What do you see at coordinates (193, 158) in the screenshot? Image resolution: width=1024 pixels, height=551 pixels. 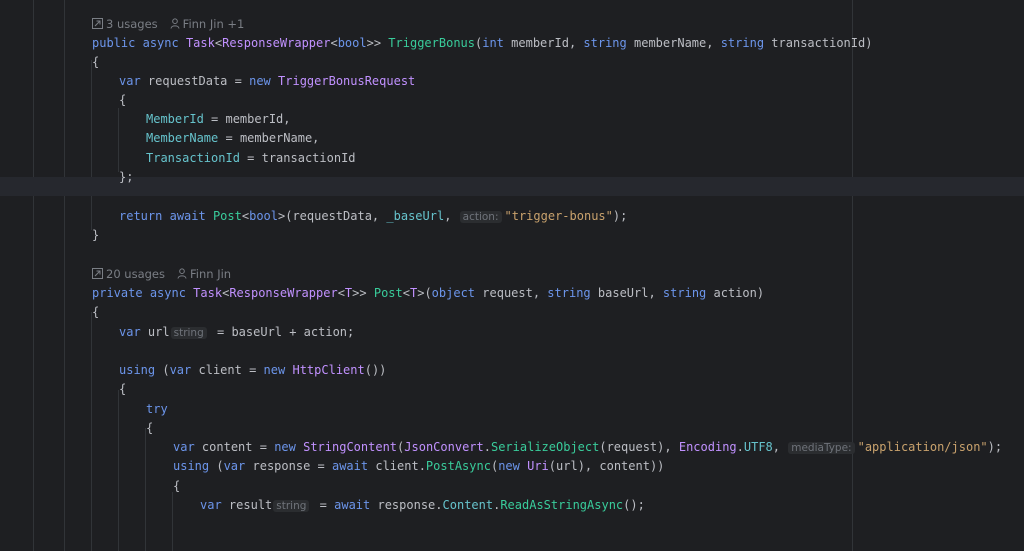 I see `prop-name: TransactionId` at bounding box center [193, 158].